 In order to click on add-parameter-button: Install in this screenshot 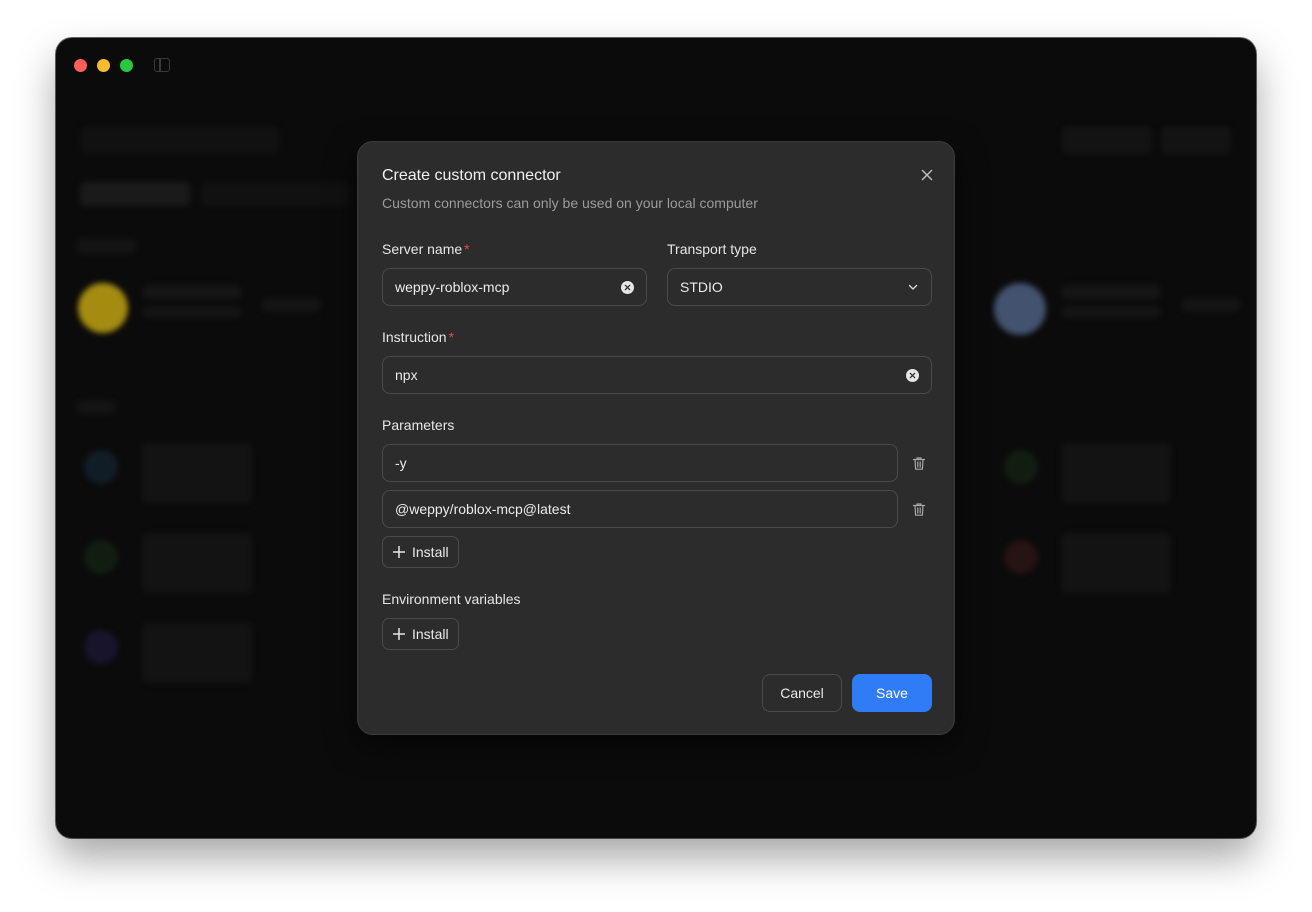, I will do `click(420, 552)`.